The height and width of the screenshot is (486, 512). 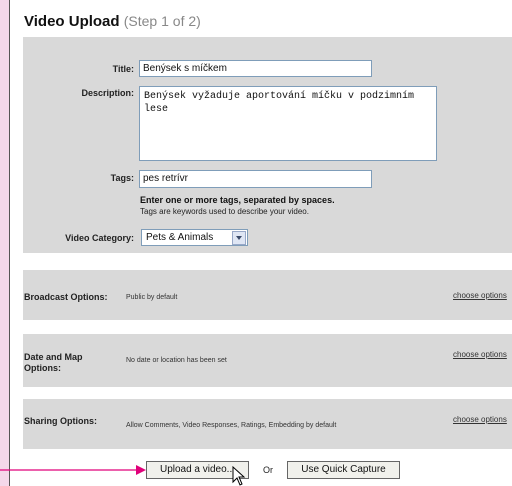 I want to click on date-map-options-label: Date and Map Options:, so click(x=53, y=362).